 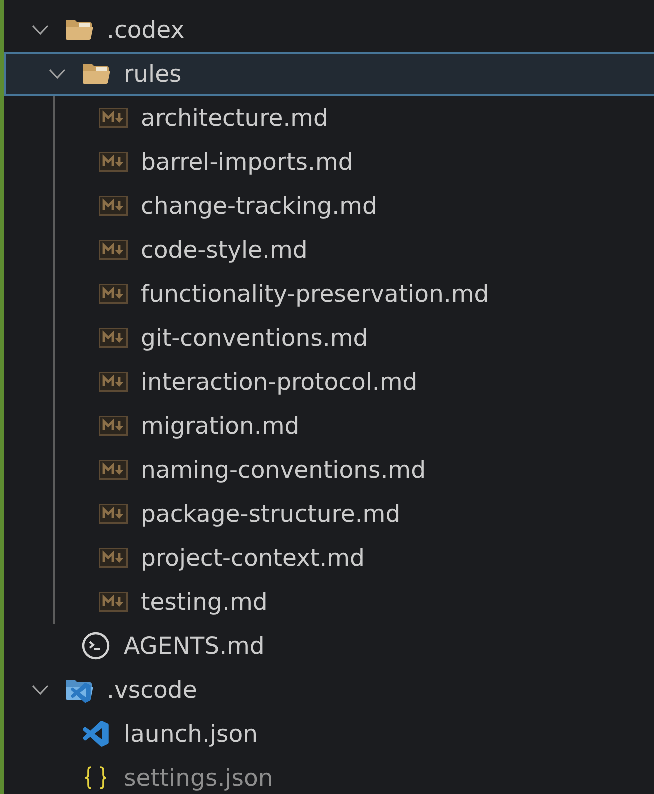 What do you see at coordinates (329, 775) in the screenshot?
I see `file-item: settings.json` at bounding box center [329, 775].